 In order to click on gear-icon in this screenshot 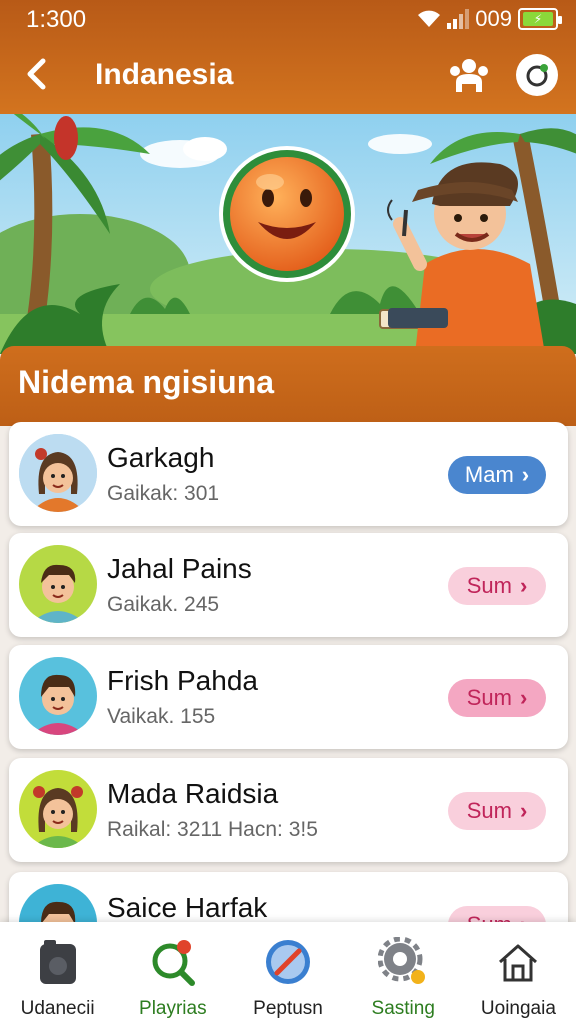, I will do `click(403, 962)`.